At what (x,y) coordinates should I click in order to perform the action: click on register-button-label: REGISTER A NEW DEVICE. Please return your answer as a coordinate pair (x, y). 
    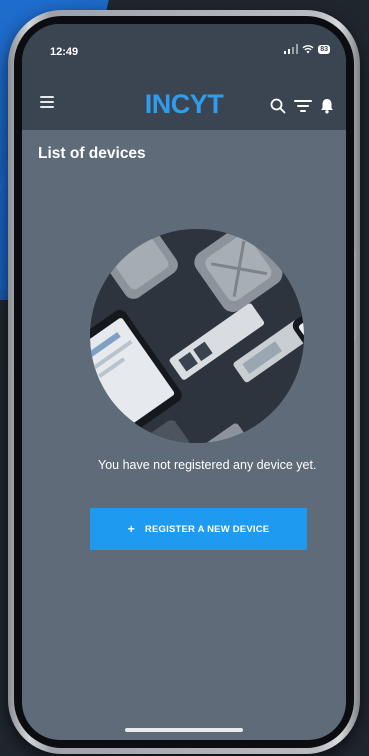
    Looking at the image, I should click on (207, 529).